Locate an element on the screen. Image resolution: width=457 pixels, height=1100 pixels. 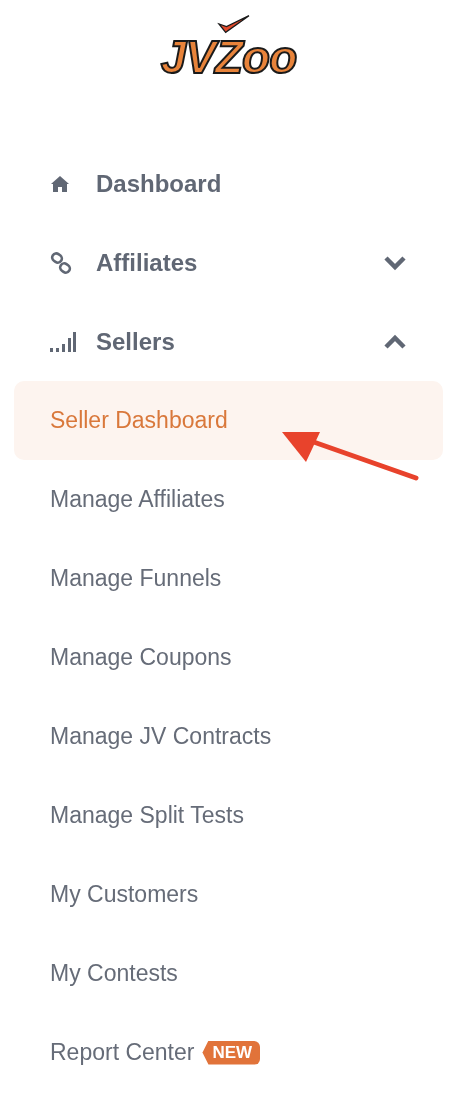
submenu-item: Seller Dashboard is located at coordinates (228, 420).